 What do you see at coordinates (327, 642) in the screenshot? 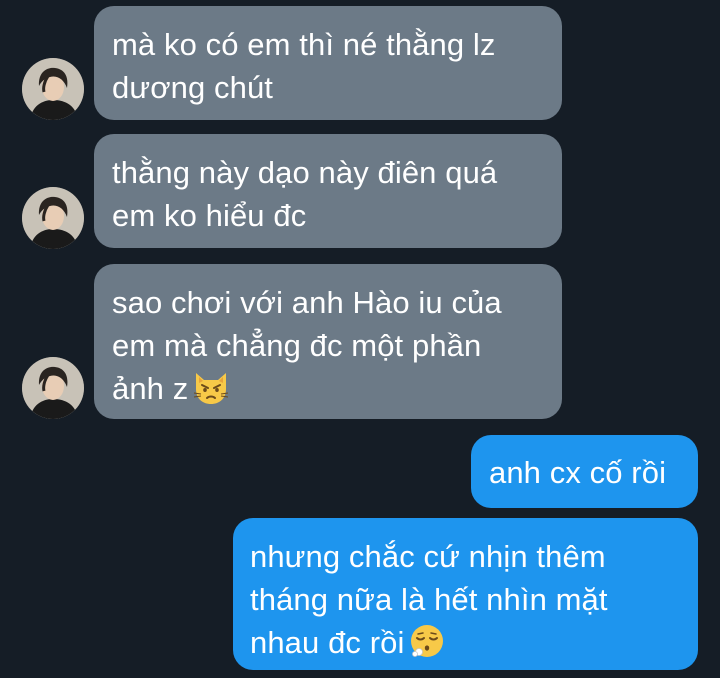
I see `message-text: nhau đc rồi` at bounding box center [327, 642].